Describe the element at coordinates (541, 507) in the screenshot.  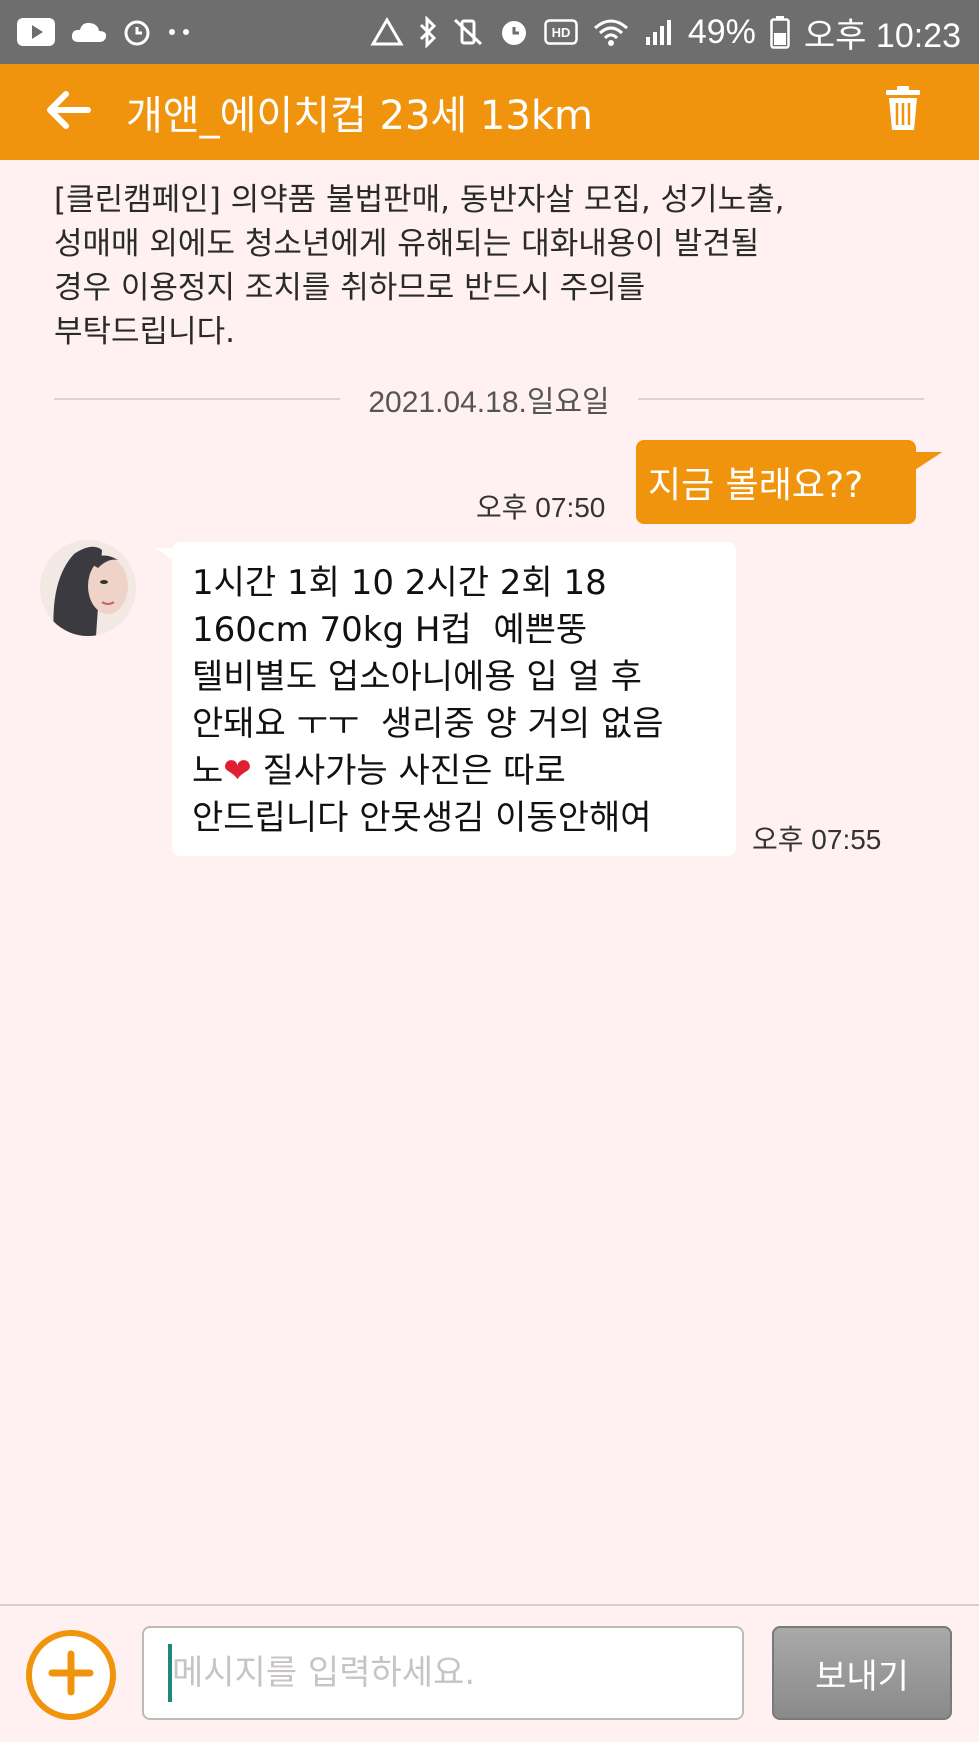
I see `outgoing-message-time: 오후 07:50` at that location.